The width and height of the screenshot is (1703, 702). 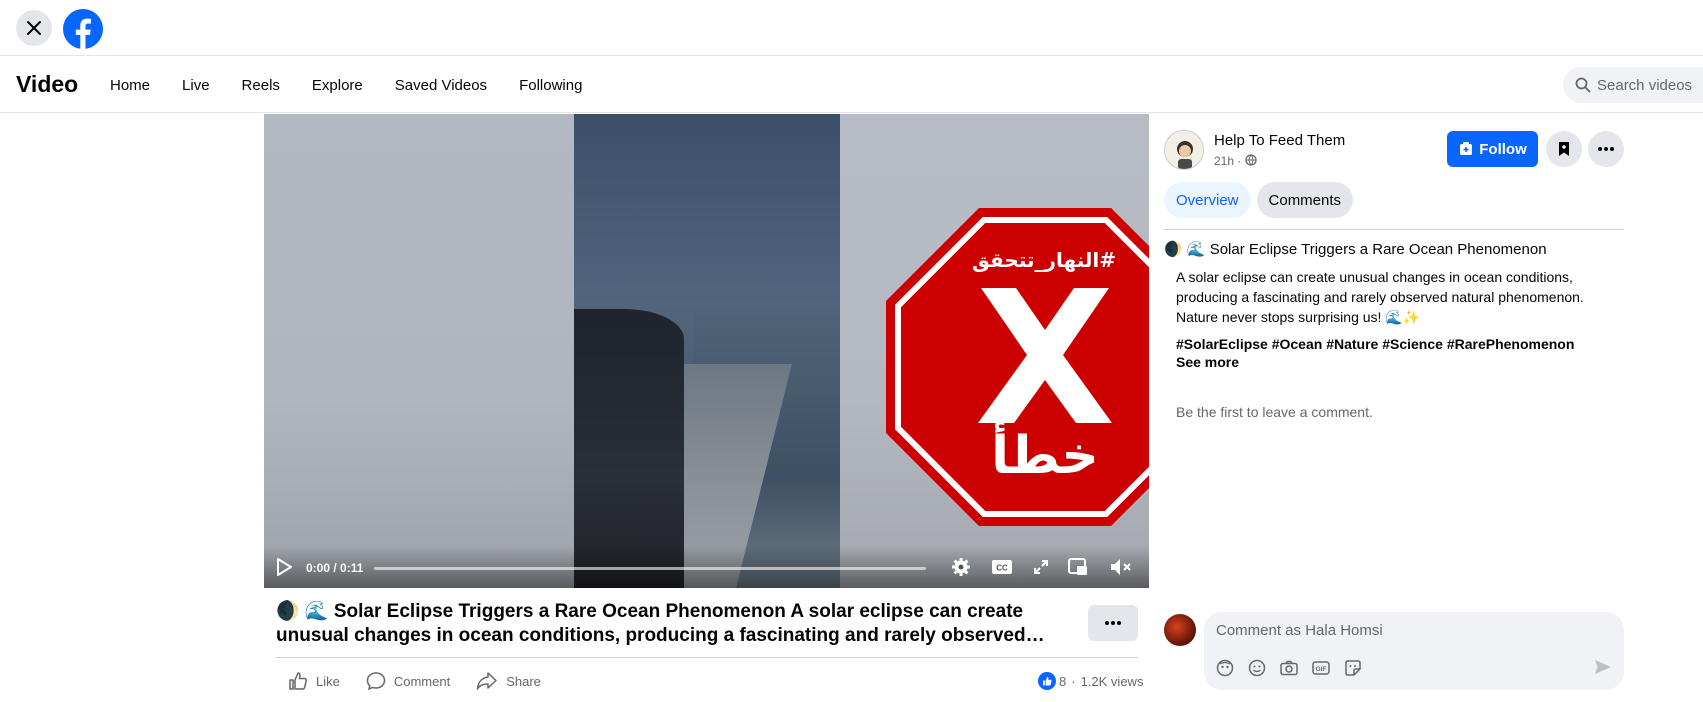 I want to click on settings-button, so click(x=961, y=567).